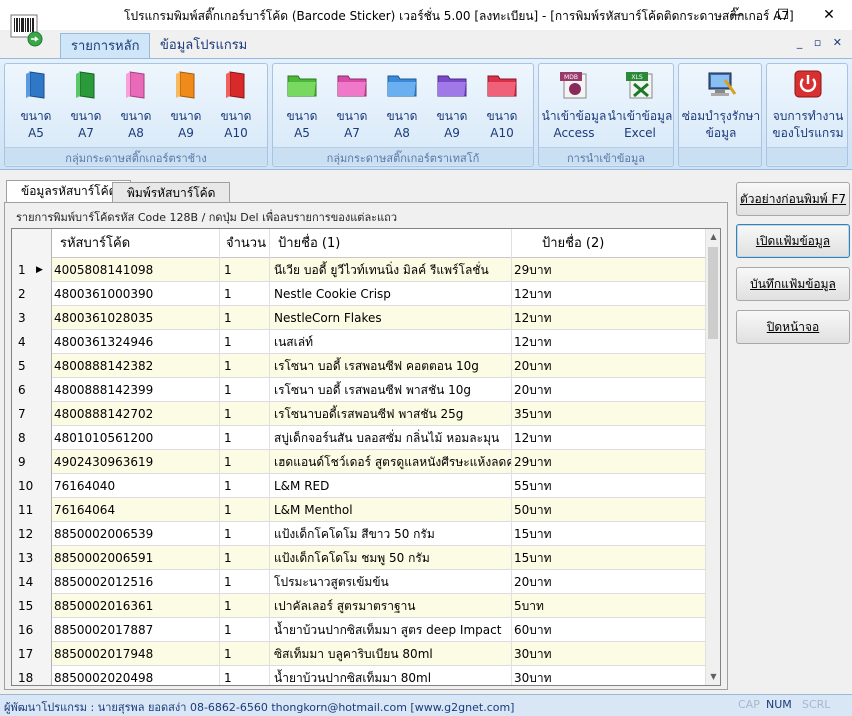 The width and height of the screenshot is (852, 716). What do you see at coordinates (721, 108) in the screenshot?
I see `maintenance-button: ซ่อมบำรุงรักษา ข้อมูล` at bounding box center [721, 108].